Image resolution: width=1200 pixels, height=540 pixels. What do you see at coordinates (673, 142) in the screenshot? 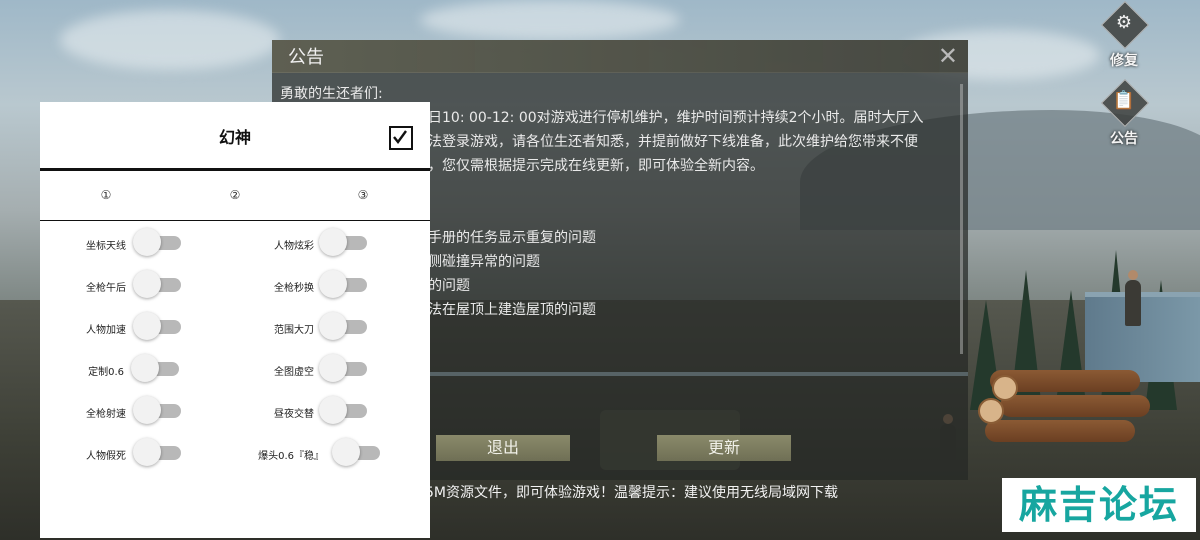
I see `announcement-line: 法登录游戏，请各位生还者知悉，并提前做好下线准备，此次维护给您带来不便` at bounding box center [673, 142].